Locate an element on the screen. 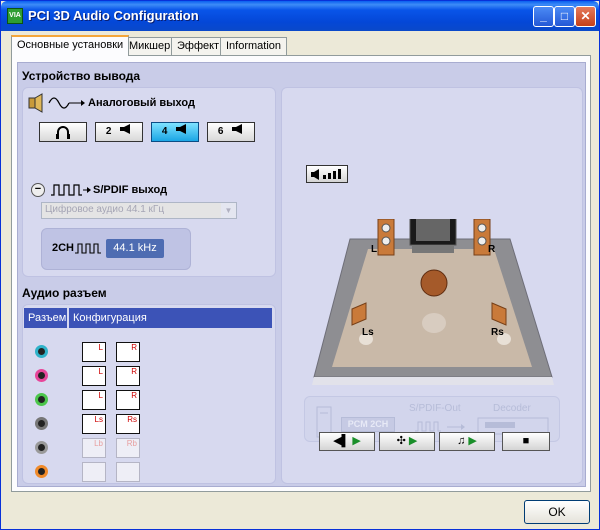  config-line-right-button: R is located at coordinates (128, 400).